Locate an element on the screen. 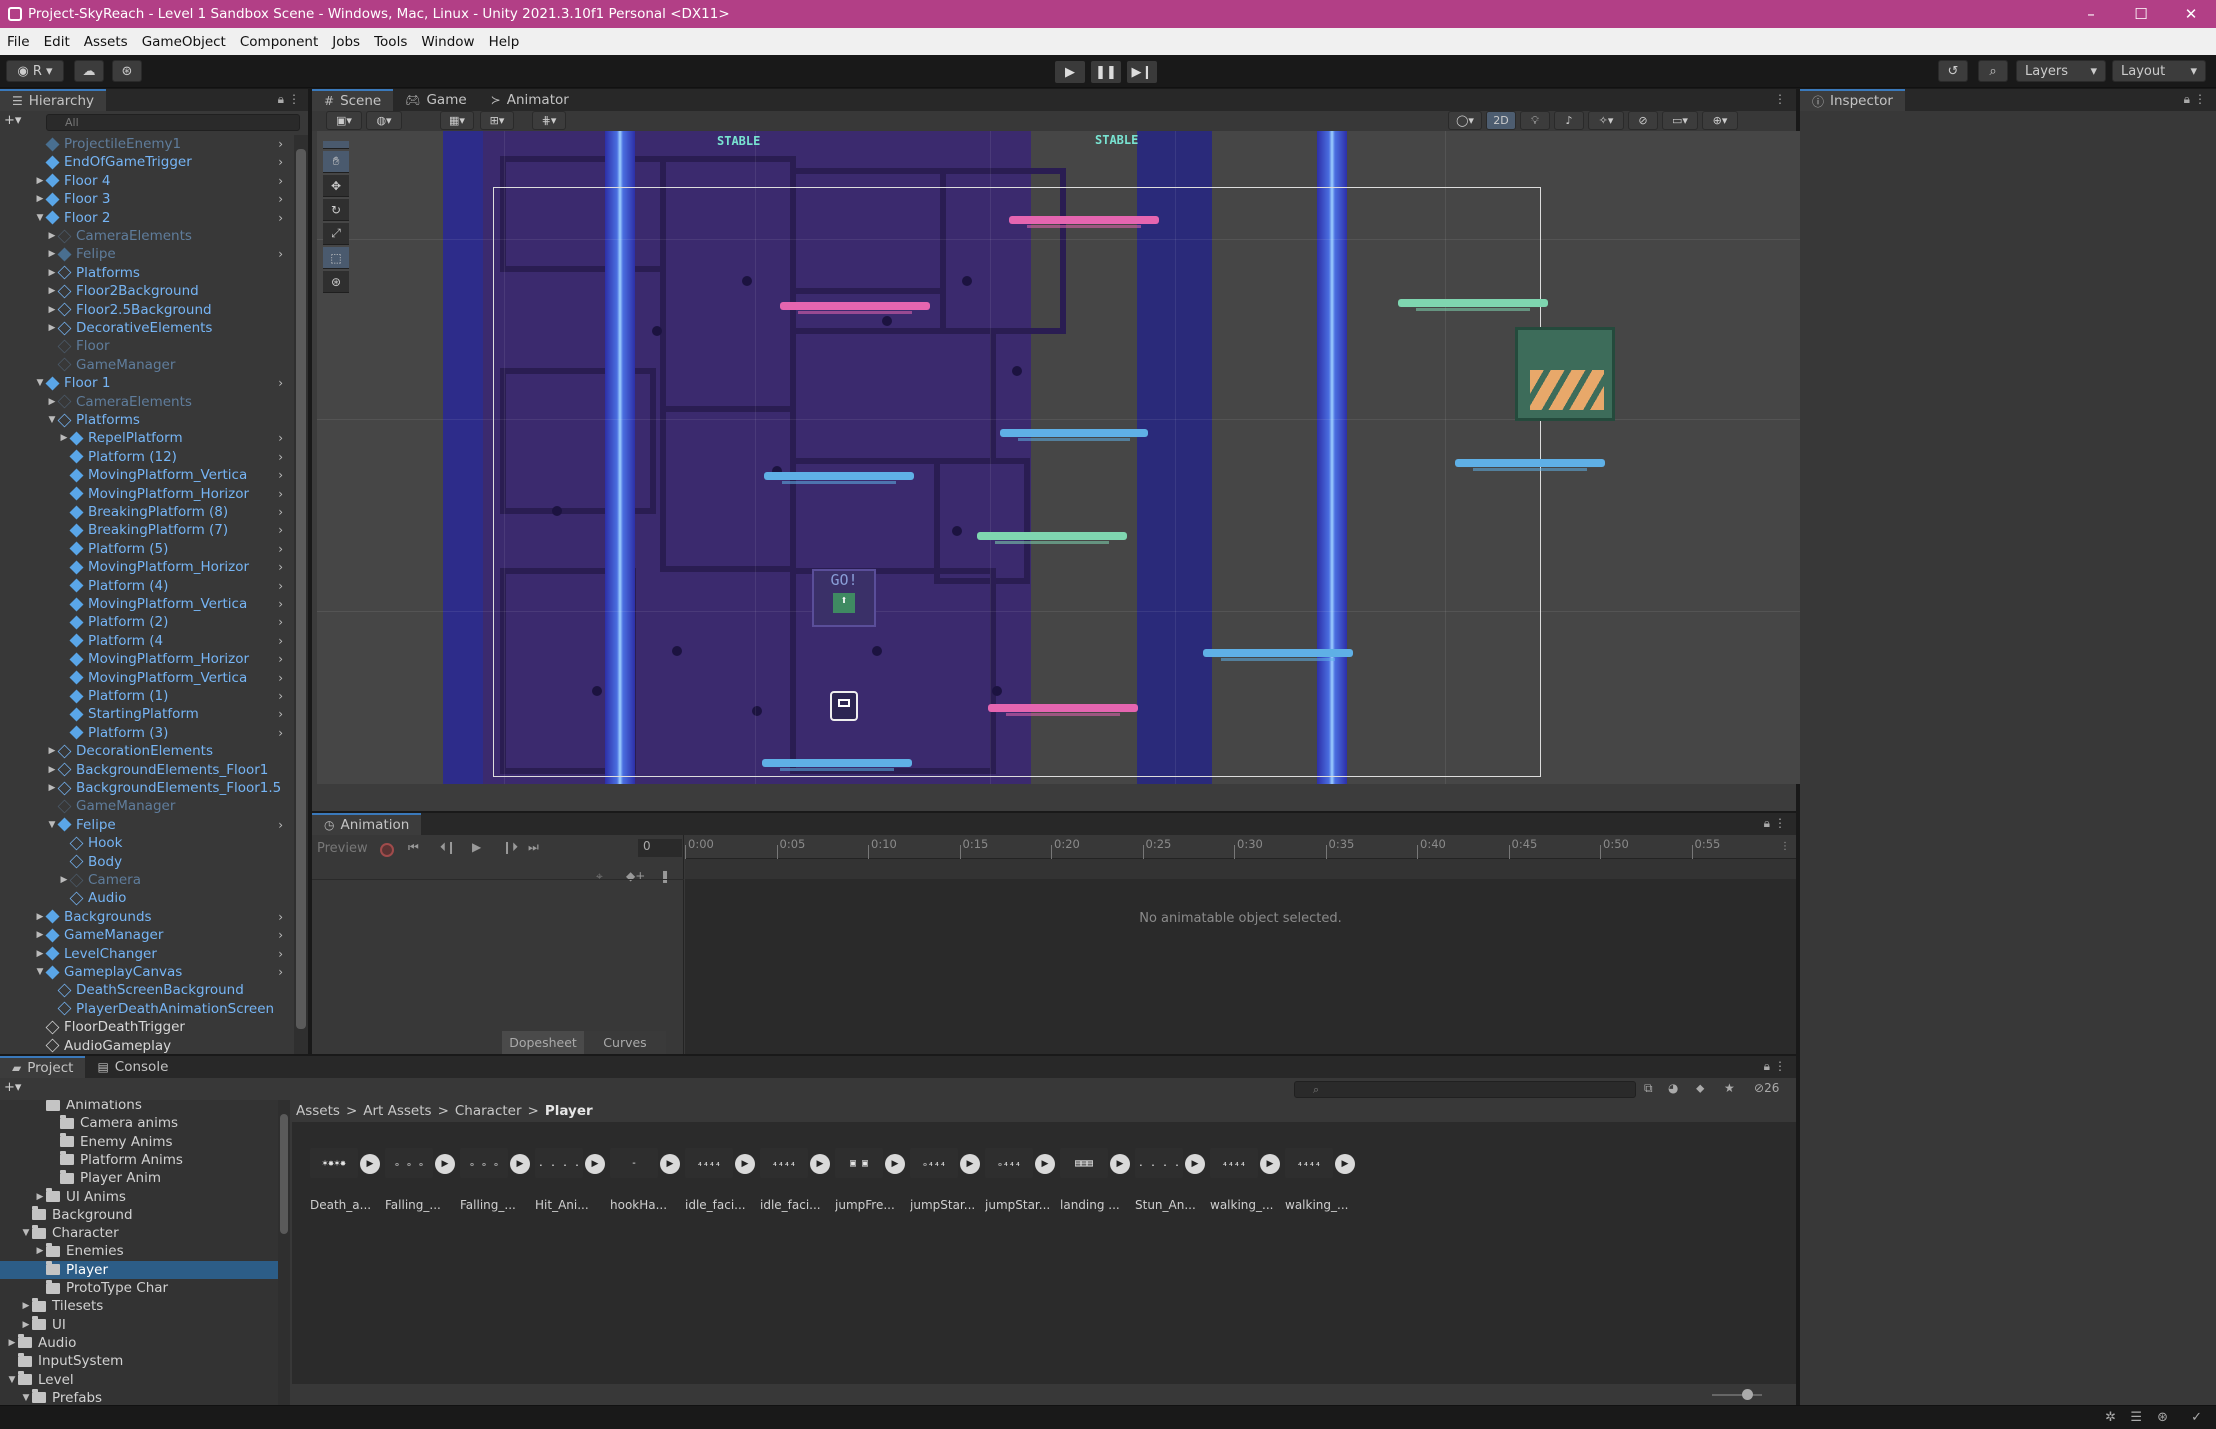 The height and width of the screenshot is (1429, 2216). zoom-slider is located at coordinates (1737, 1395).